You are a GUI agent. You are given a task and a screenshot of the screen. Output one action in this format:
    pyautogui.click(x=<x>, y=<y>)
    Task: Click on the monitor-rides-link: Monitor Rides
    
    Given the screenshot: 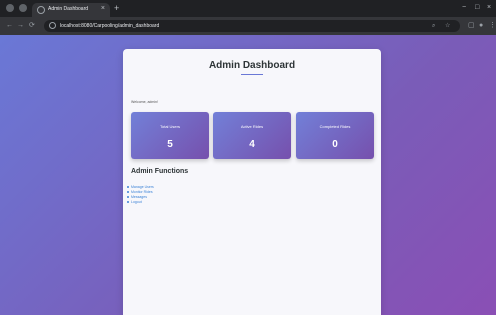 What is the action you would take?
    pyautogui.click(x=142, y=192)
    